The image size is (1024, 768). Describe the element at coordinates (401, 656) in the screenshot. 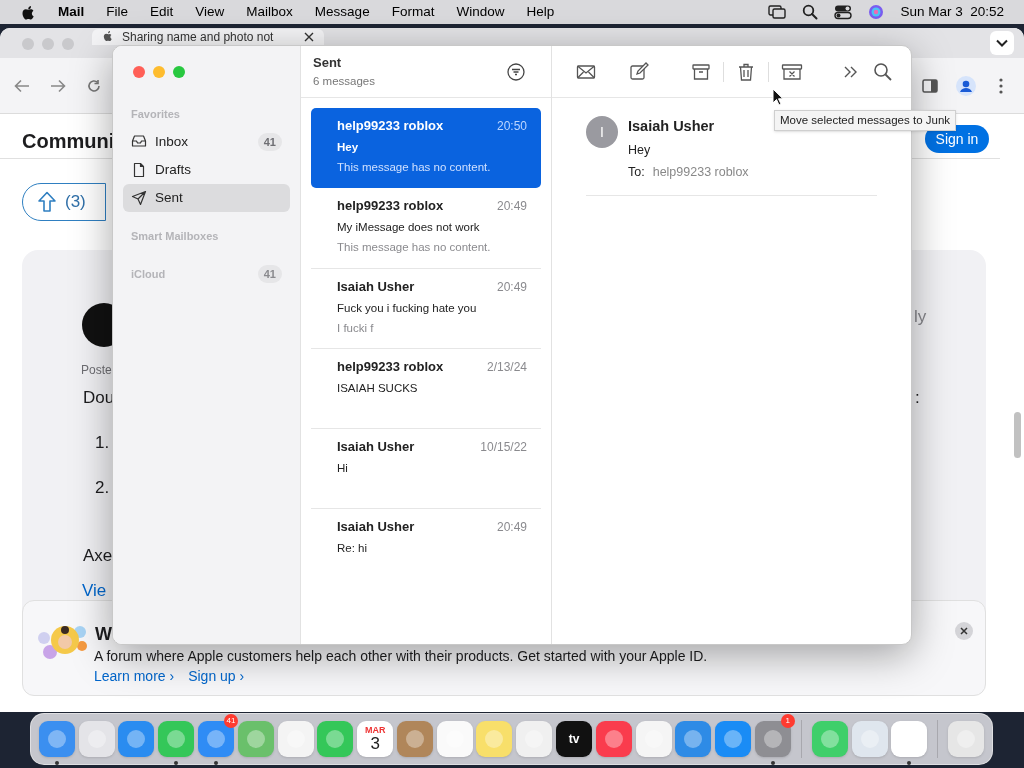

I see `banner-text: A forum where Apple customers help each other with their products. Get started with your Apple ID.` at that location.